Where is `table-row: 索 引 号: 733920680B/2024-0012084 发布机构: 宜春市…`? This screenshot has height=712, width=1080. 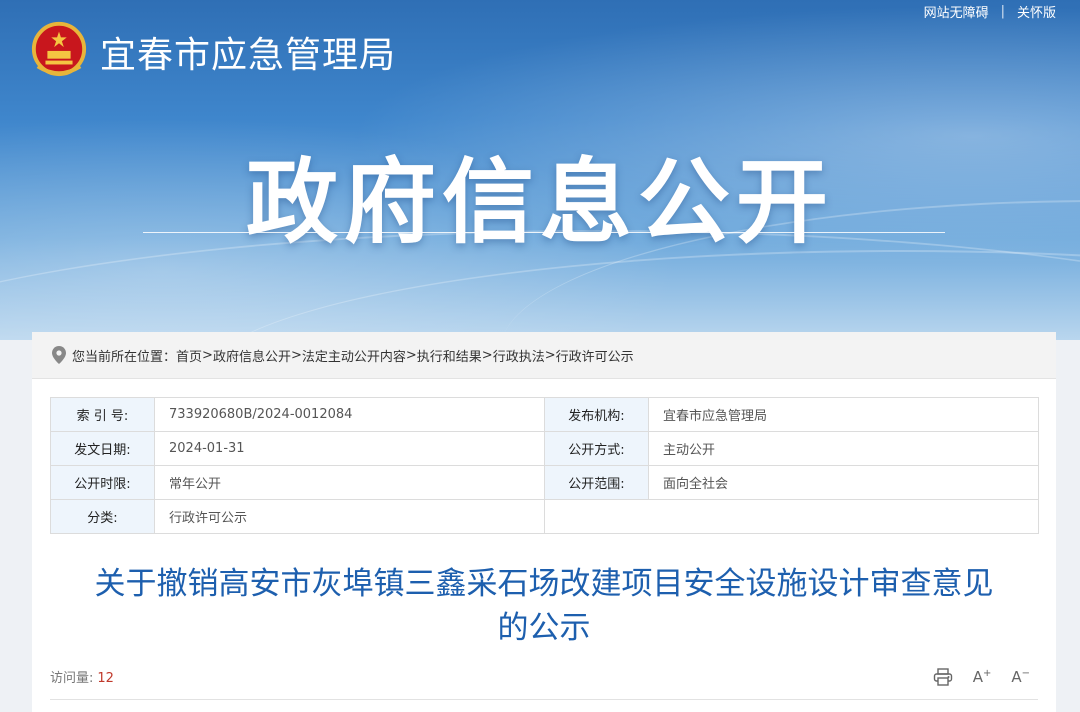 table-row: 索 引 号: 733920680B/2024-0012084 发布机构: 宜春市… is located at coordinates (544, 414).